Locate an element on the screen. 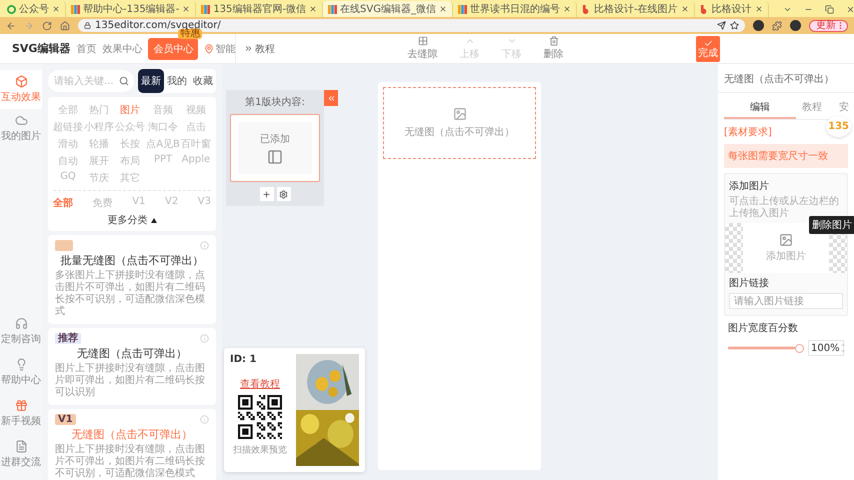 The height and width of the screenshot is (480, 854). tab-title: 帮助中心-135编辑器- is located at coordinates (131, 9).